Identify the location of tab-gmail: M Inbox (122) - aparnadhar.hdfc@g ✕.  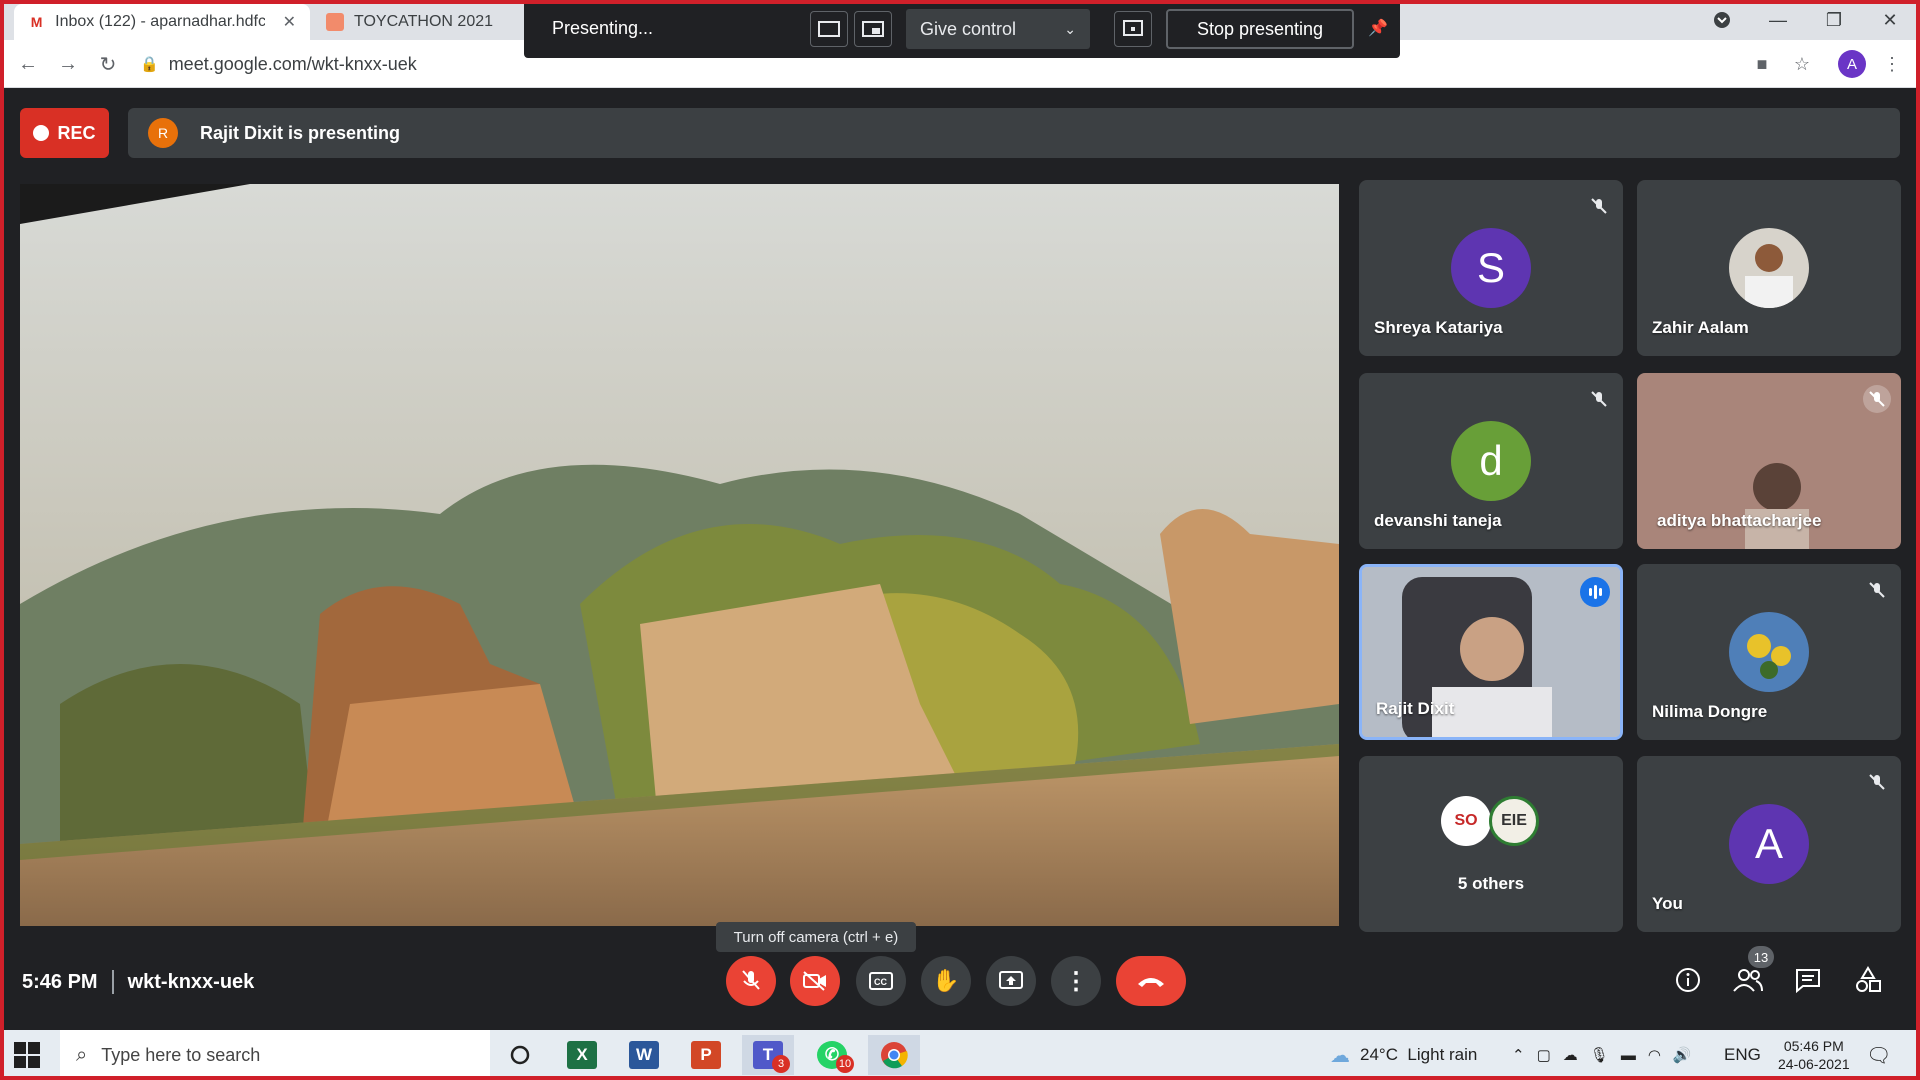
(162, 22).